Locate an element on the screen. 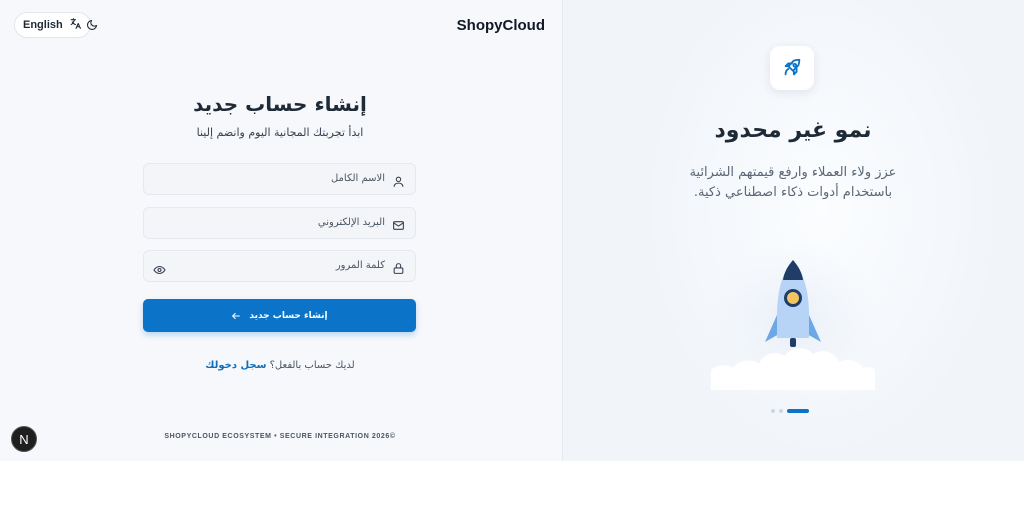  user-icon is located at coordinates (398, 180).